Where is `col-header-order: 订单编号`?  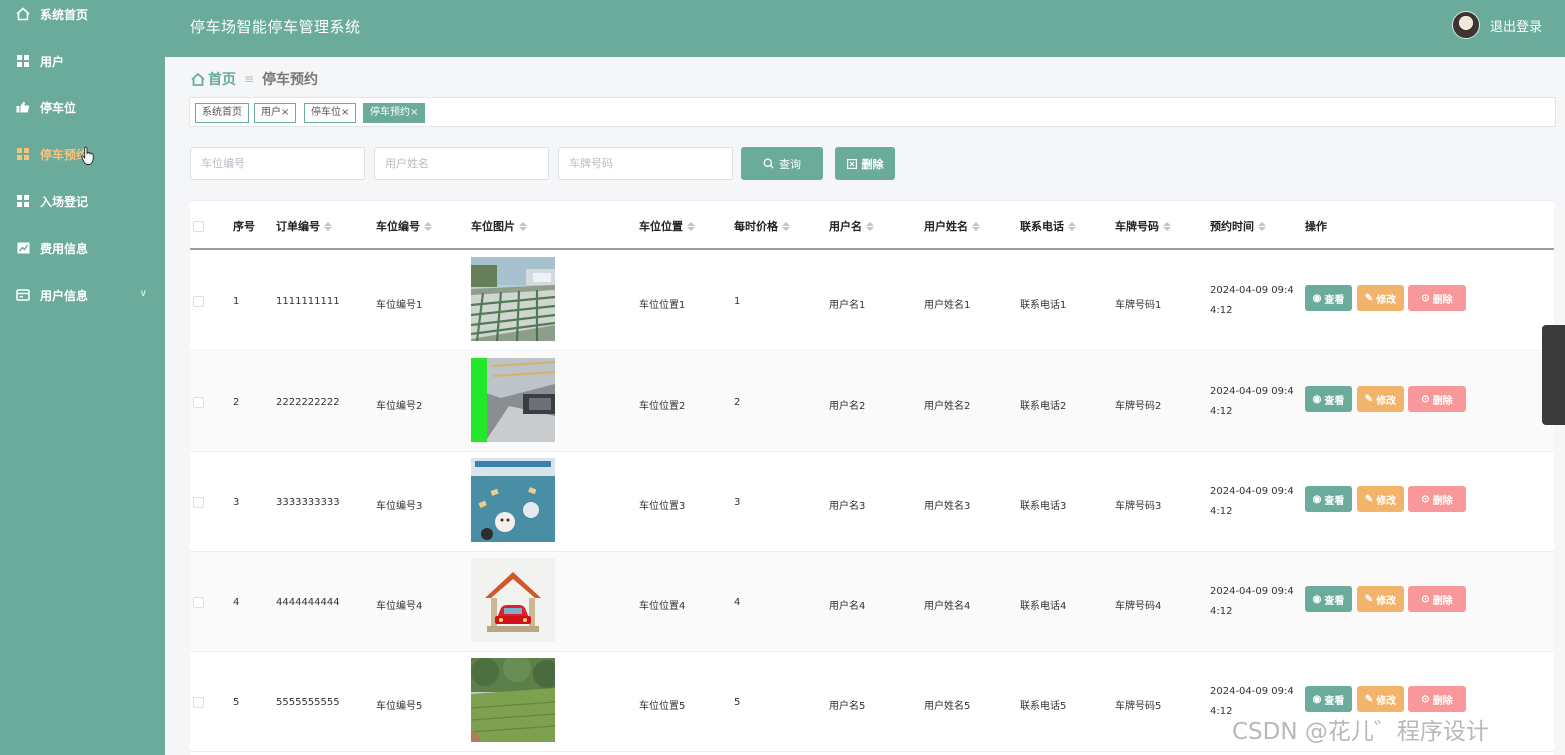
col-header-order: 订单编号 is located at coordinates (304, 226).